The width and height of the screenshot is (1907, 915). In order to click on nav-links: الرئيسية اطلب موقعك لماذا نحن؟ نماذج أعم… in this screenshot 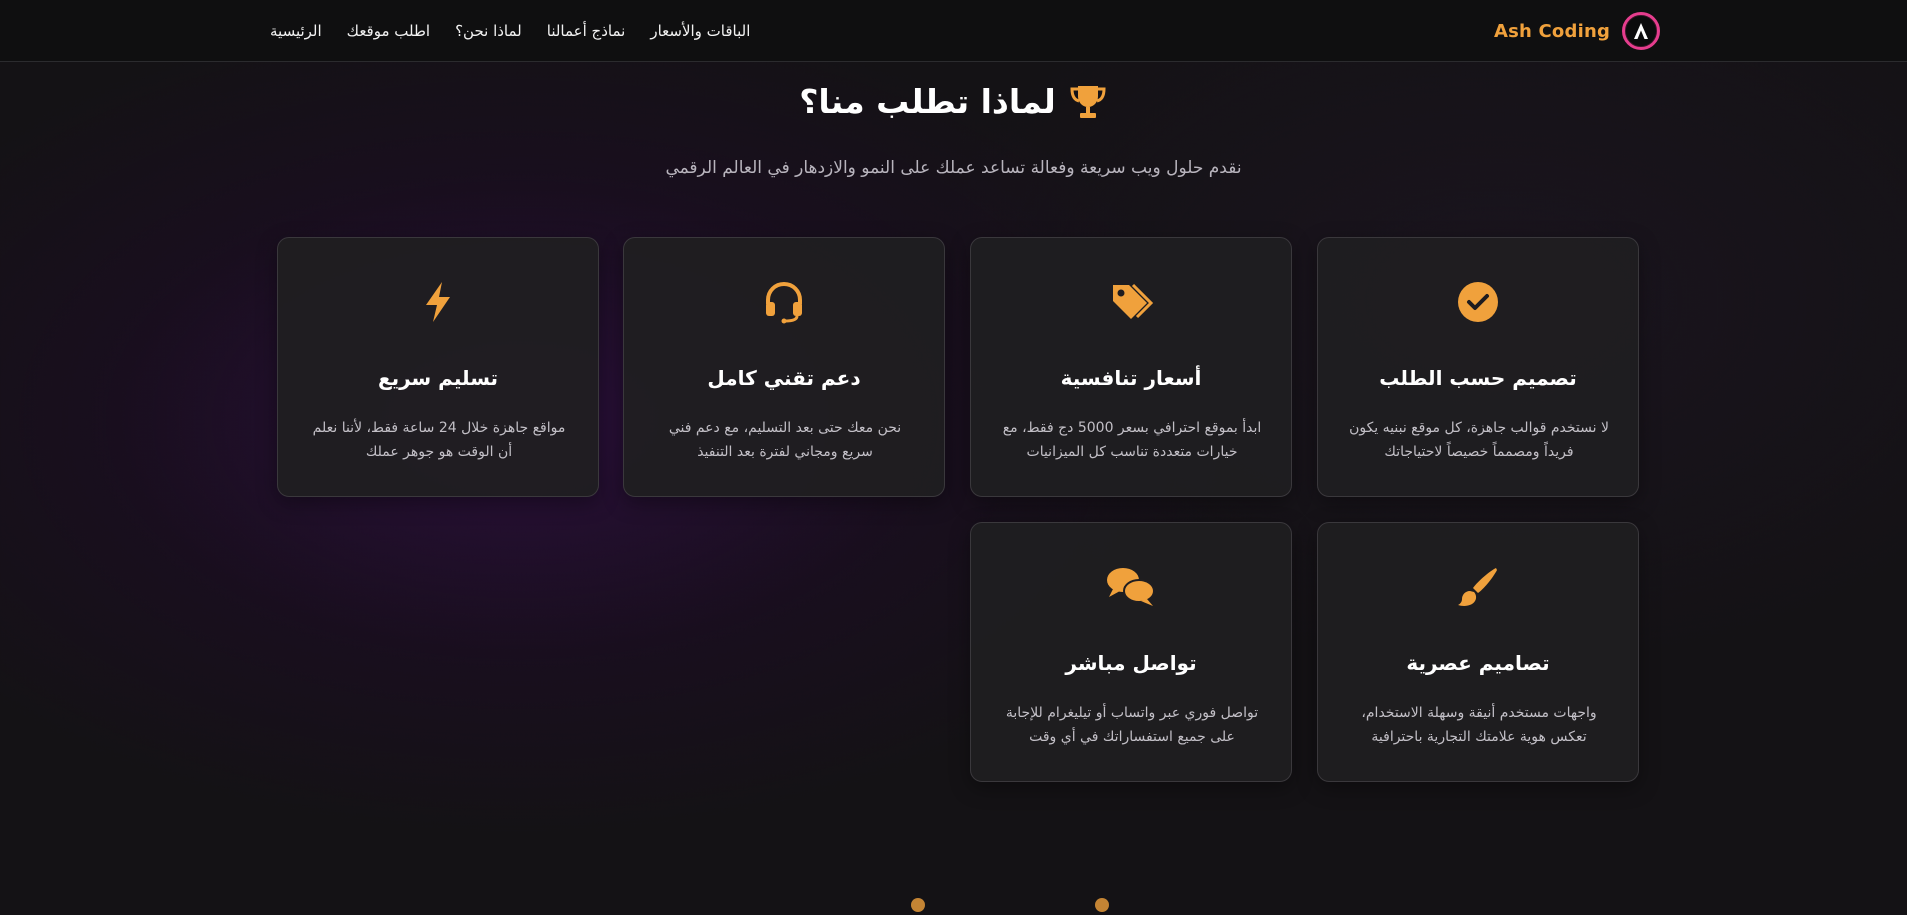, I will do `click(510, 31)`.